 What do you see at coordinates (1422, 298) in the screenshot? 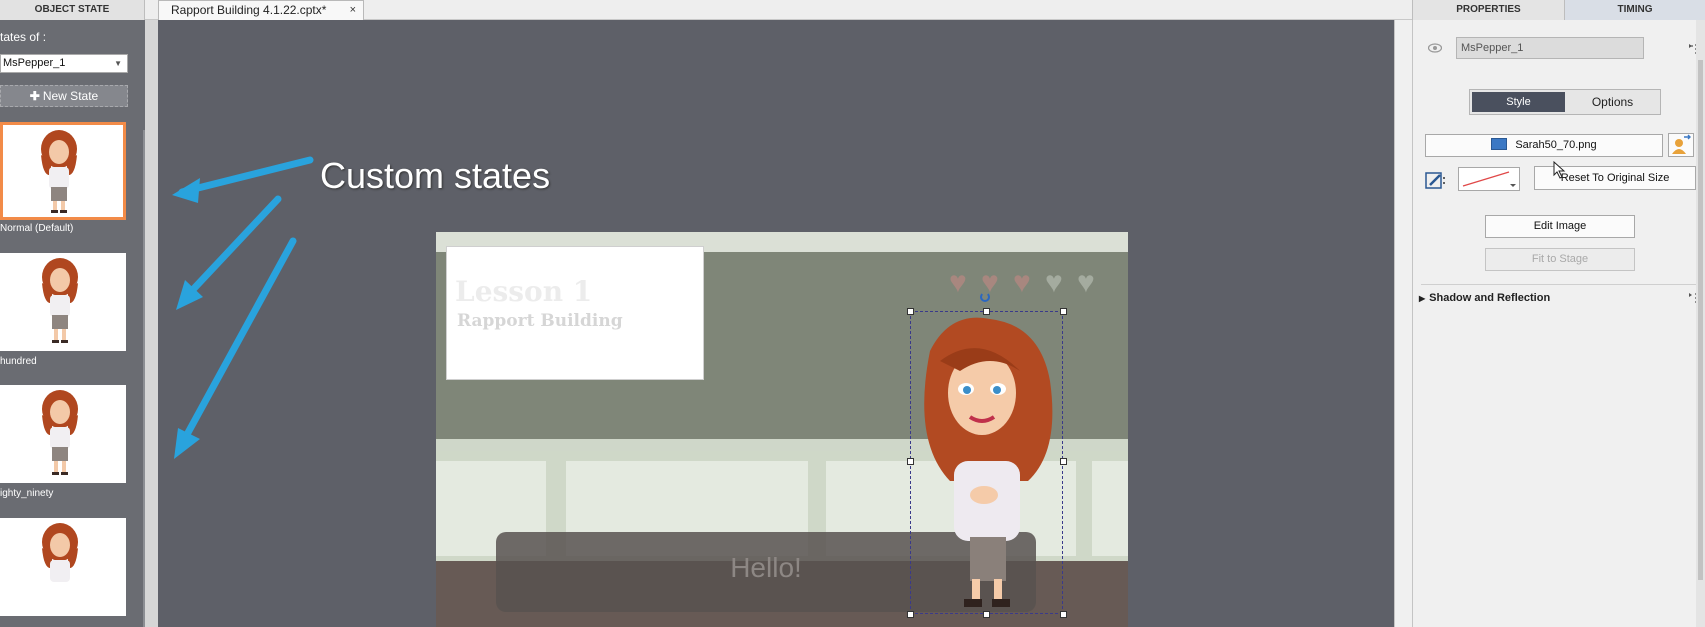
I see `expand-triangle-icon: ▶` at bounding box center [1422, 298].